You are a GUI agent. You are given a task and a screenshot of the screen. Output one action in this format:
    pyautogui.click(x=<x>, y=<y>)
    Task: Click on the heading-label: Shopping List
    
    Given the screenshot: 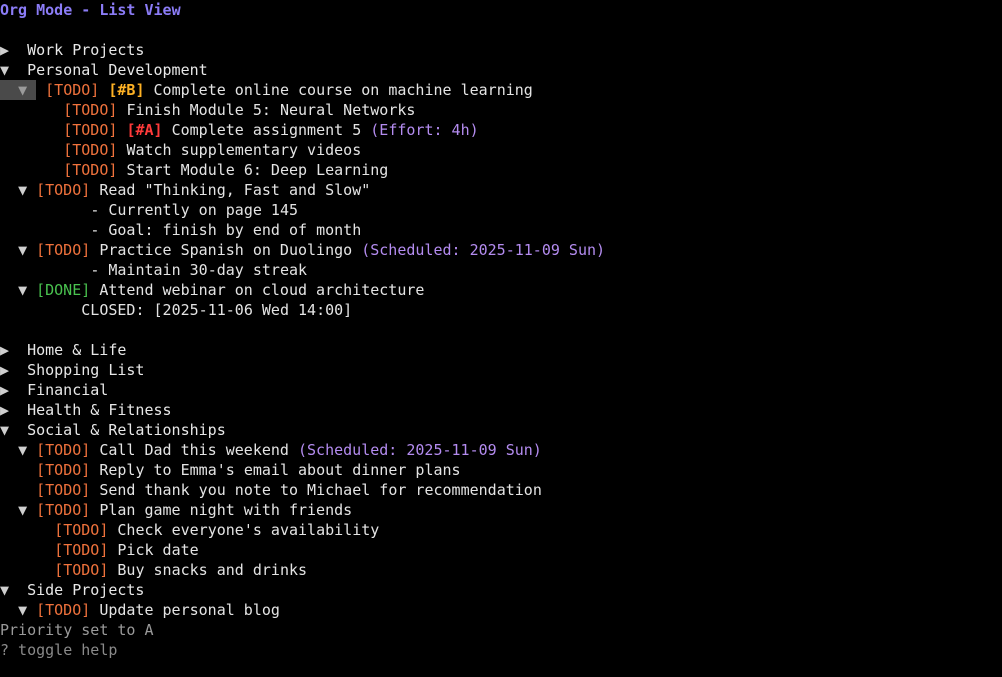 What is the action you would take?
    pyautogui.click(x=86, y=370)
    